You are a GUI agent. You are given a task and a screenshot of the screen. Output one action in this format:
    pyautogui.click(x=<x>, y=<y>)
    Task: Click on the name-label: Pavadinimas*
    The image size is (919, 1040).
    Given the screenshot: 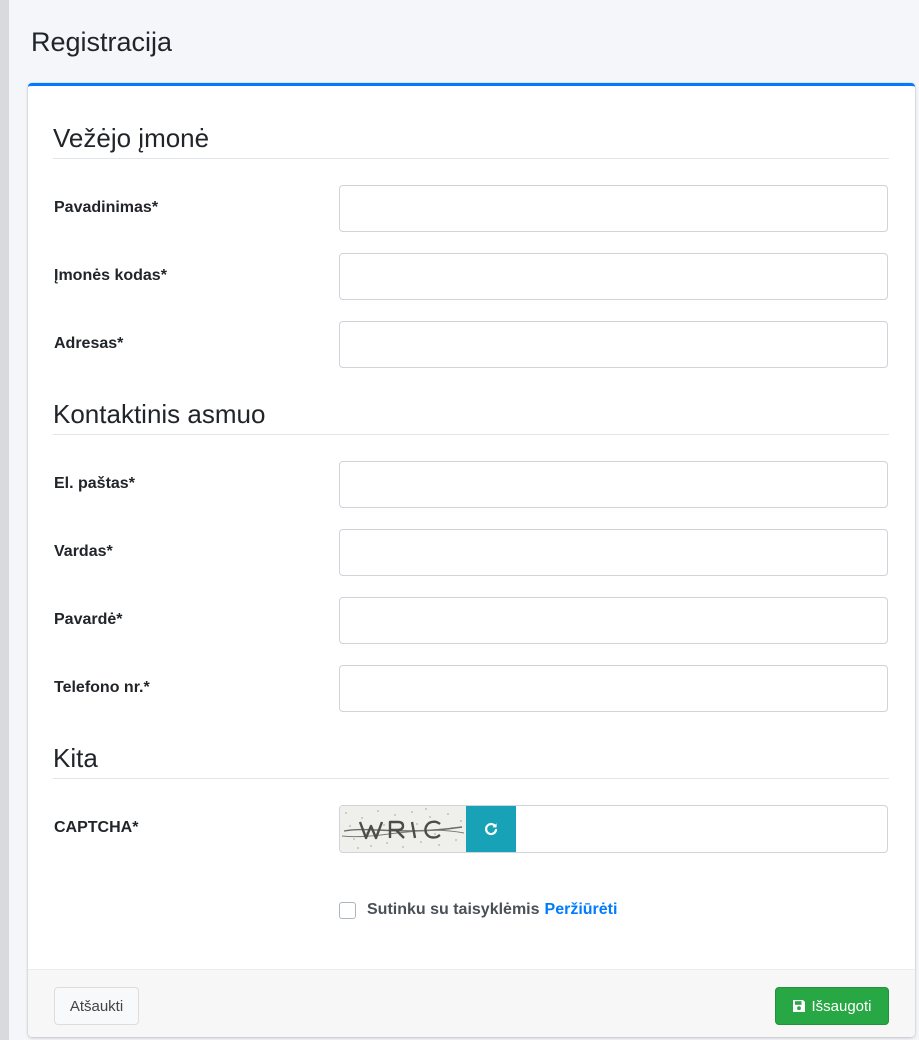 What is the action you would take?
    pyautogui.click(x=106, y=207)
    